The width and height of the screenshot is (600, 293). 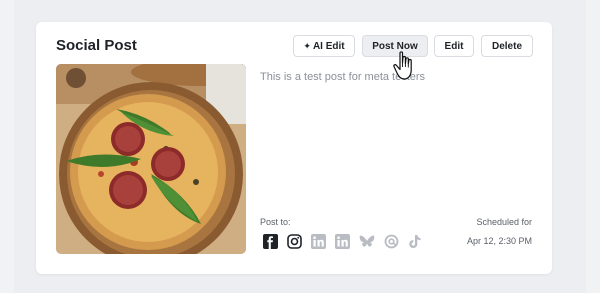 What do you see at coordinates (499, 241) in the screenshot?
I see `scheduled-date: Apr 12, 2:30 PM` at bounding box center [499, 241].